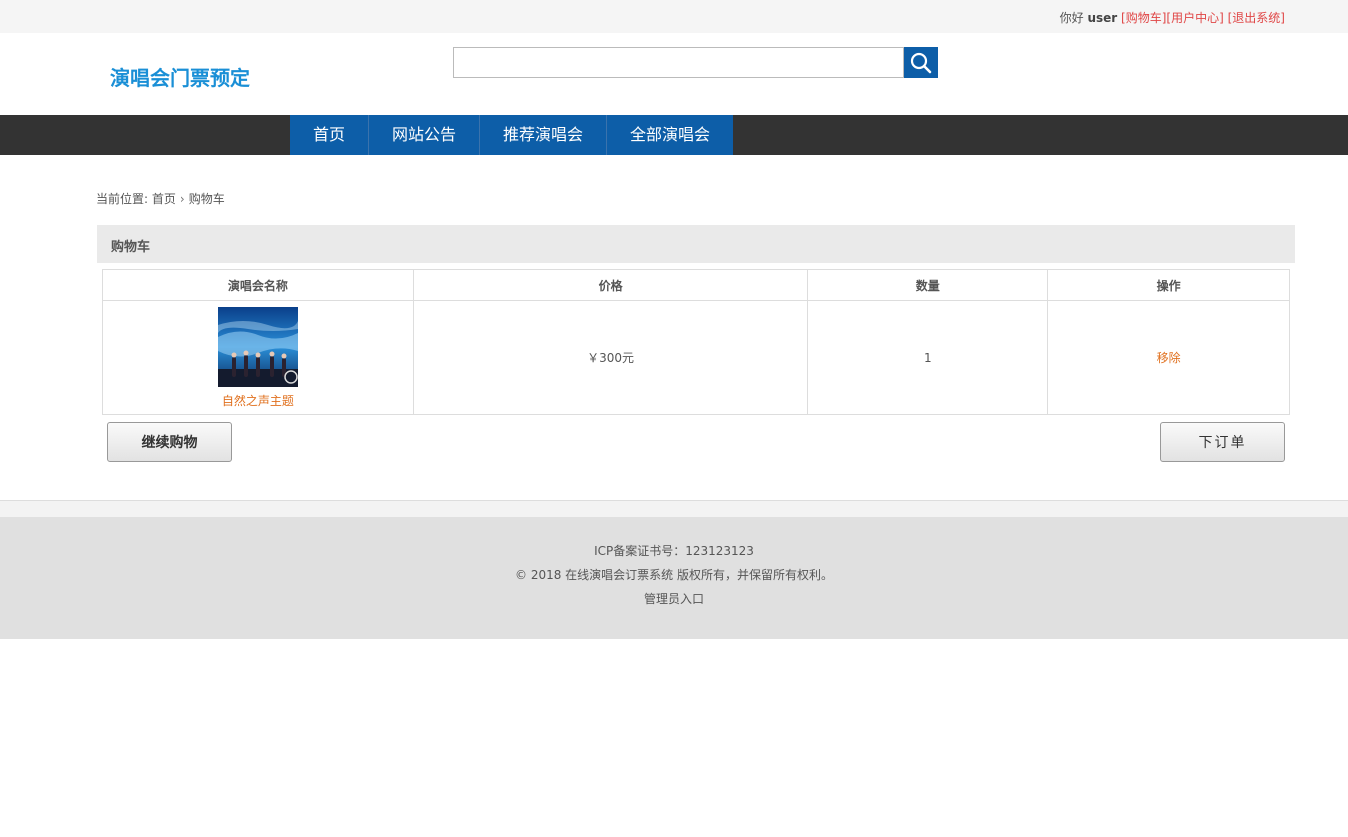 Image resolution: width=1348 pixels, height=837 pixels. I want to click on column-header-name: 演唱会名称, so click(258, 285).